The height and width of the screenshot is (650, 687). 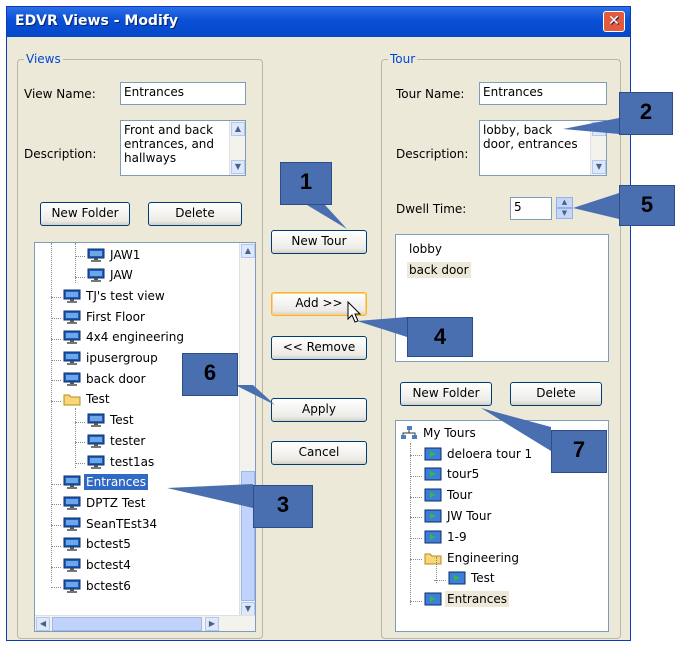 What do you see at coordinates (210, 374) in the screenshot?
I see `callout-badge: 6` at bounding box center [210, 374].